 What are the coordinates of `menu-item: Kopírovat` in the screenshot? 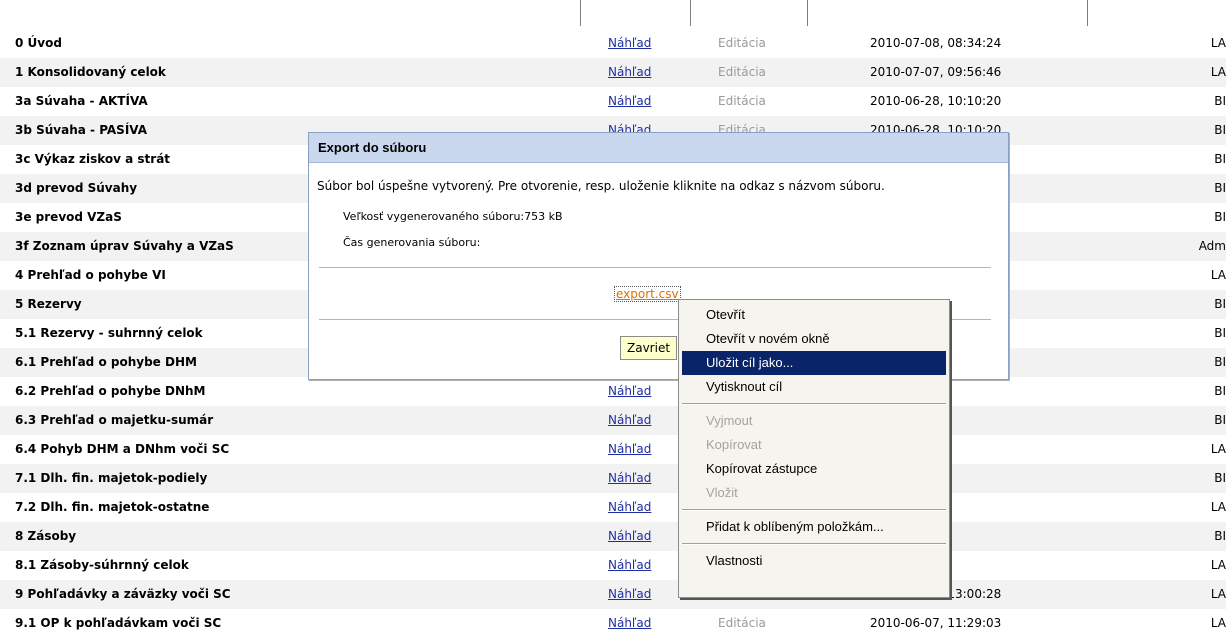 It's located at (734, 444).